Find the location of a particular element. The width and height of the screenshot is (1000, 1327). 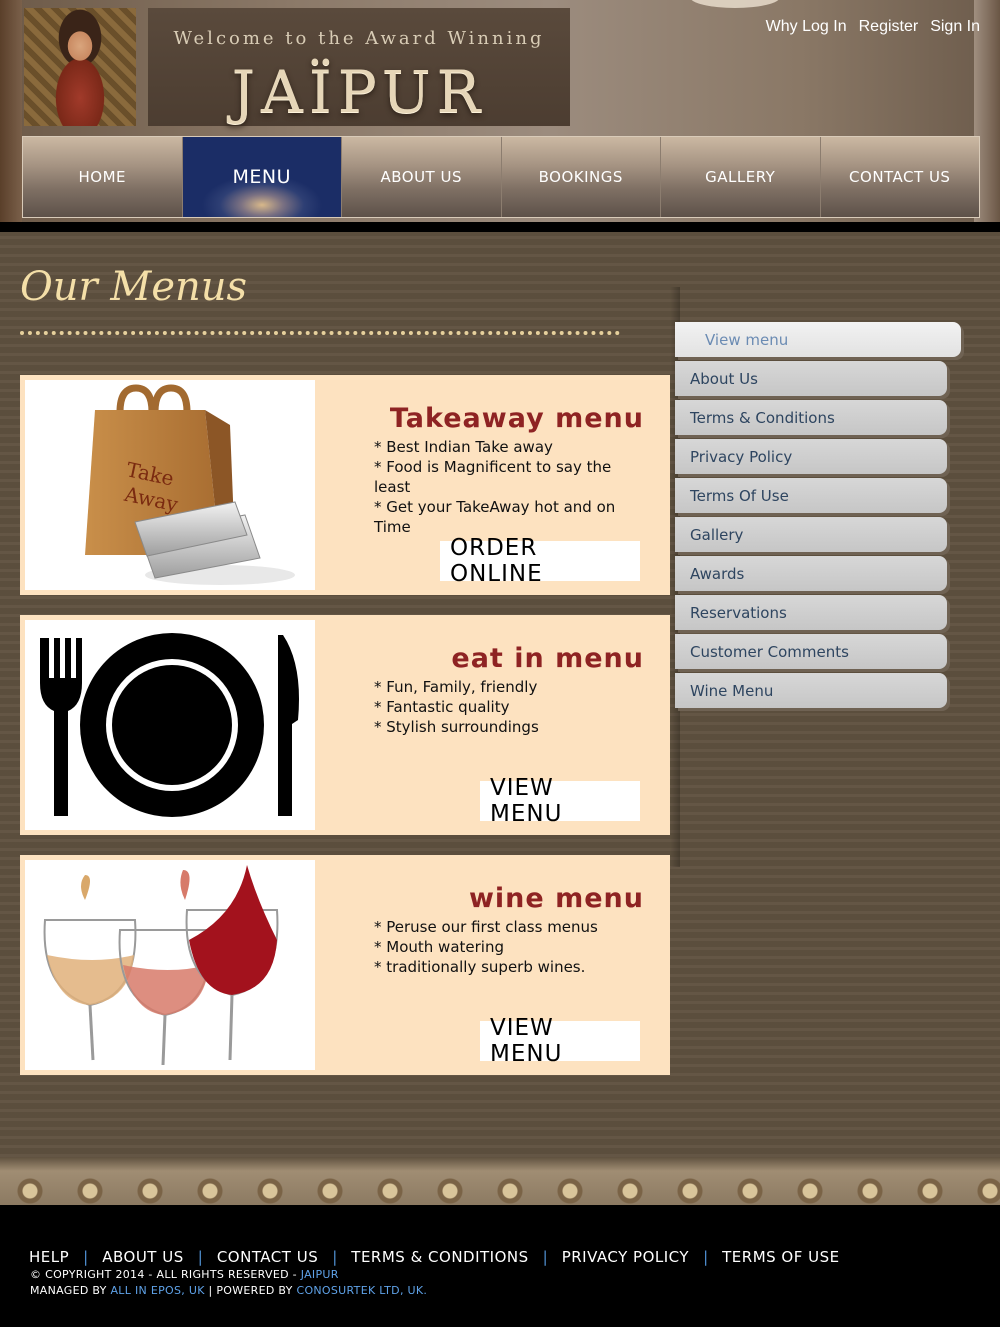

header-banner-logo: Welcome to the Award Winning JAÏPUR is located at coordinates (359, 67).